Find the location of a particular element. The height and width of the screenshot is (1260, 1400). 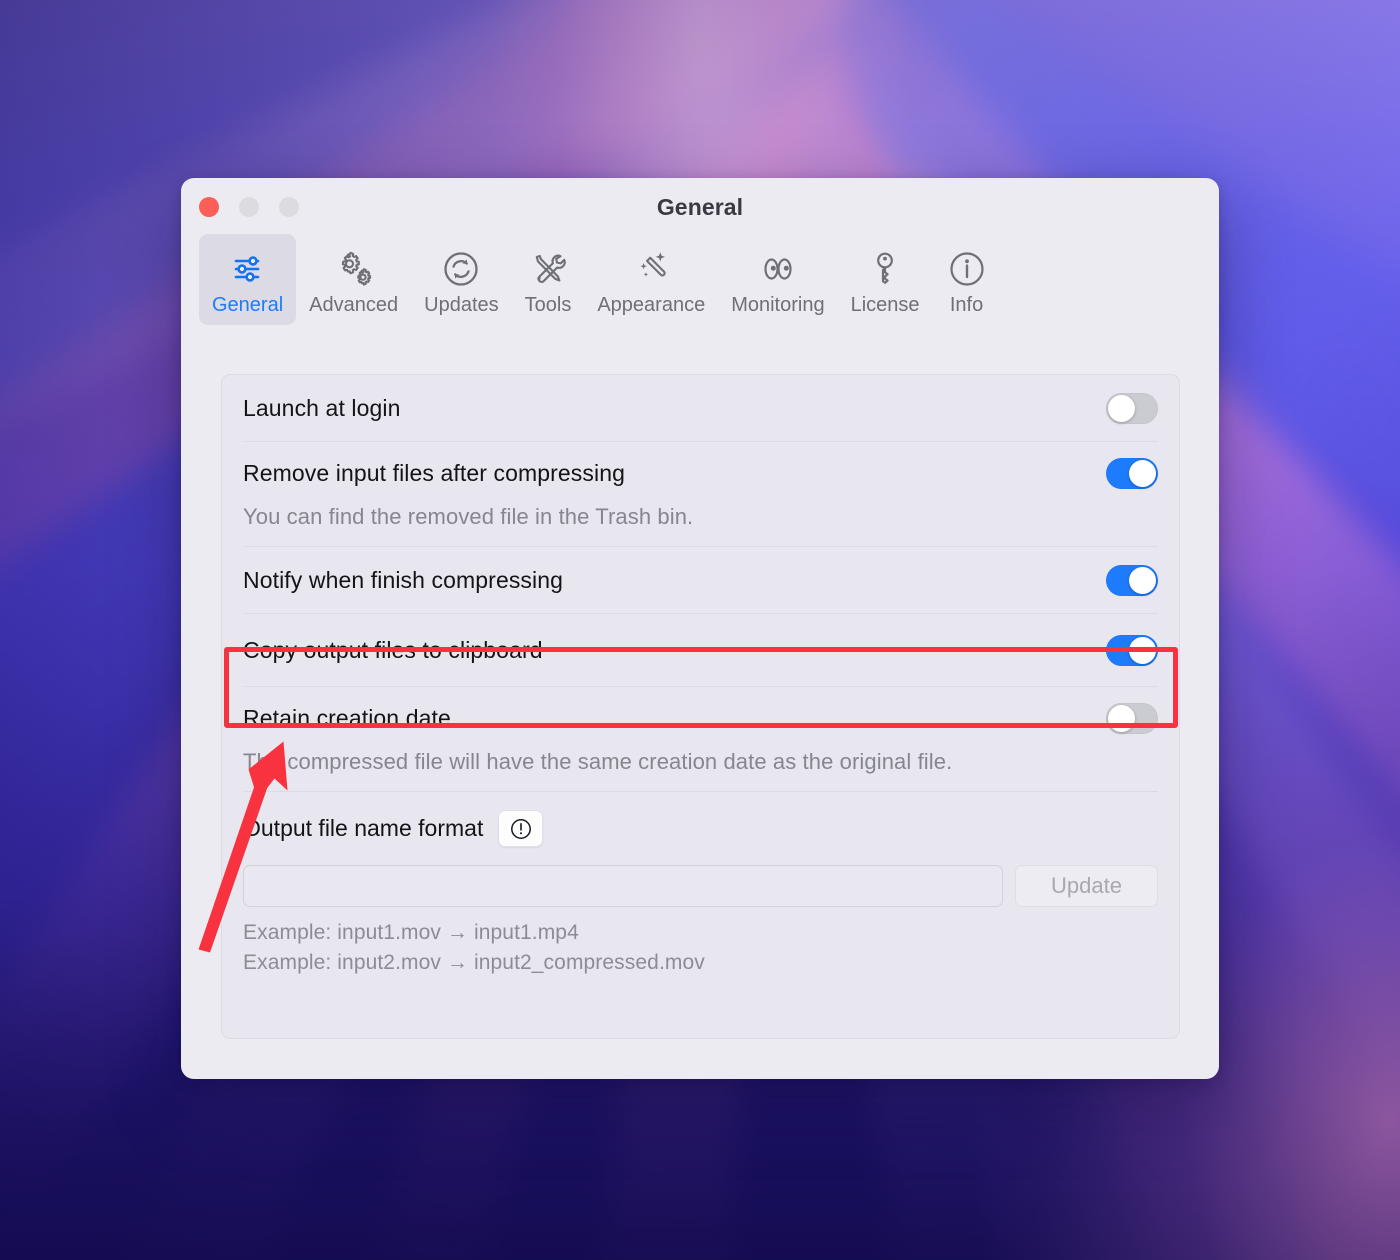

tab-monitoring-label: Monitoring is located at coordinates (778, 305).